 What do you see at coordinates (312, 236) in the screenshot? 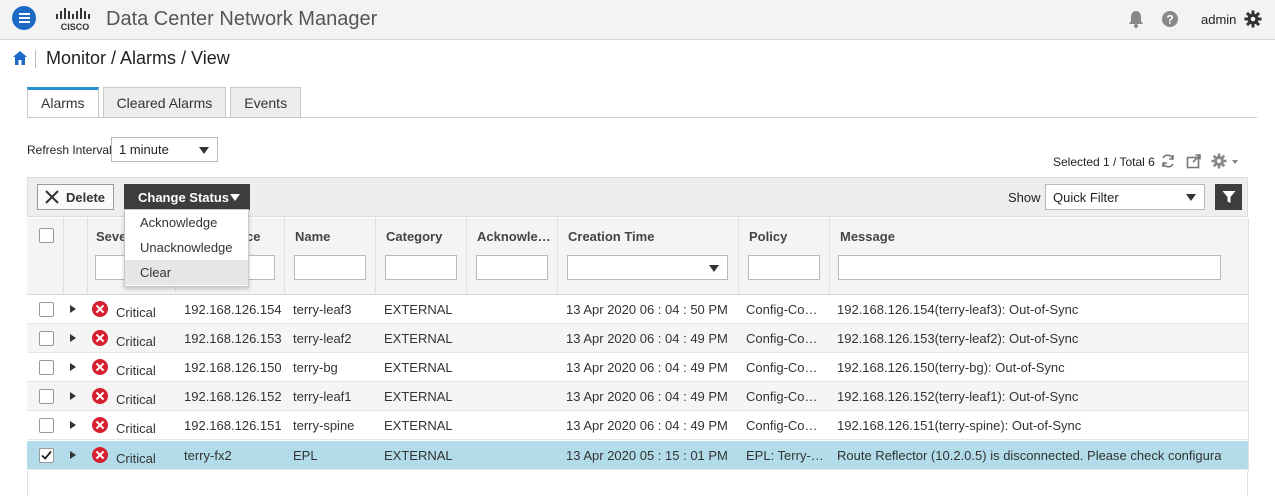
I see `column-name: Name` at bounding box center [312, 236].